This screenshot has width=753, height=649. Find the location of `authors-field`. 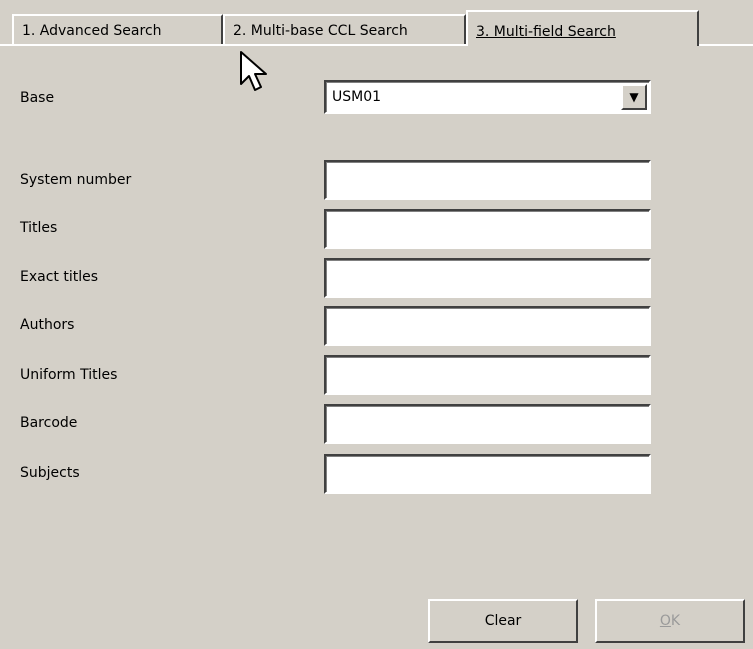

authors-field is located at coordinates (487, 326).